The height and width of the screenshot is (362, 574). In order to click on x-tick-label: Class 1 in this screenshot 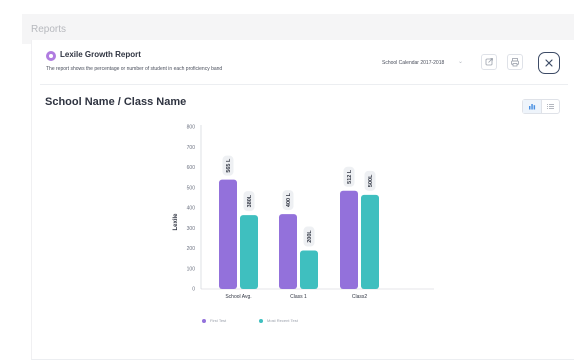, I will do `click(298, 297)`.